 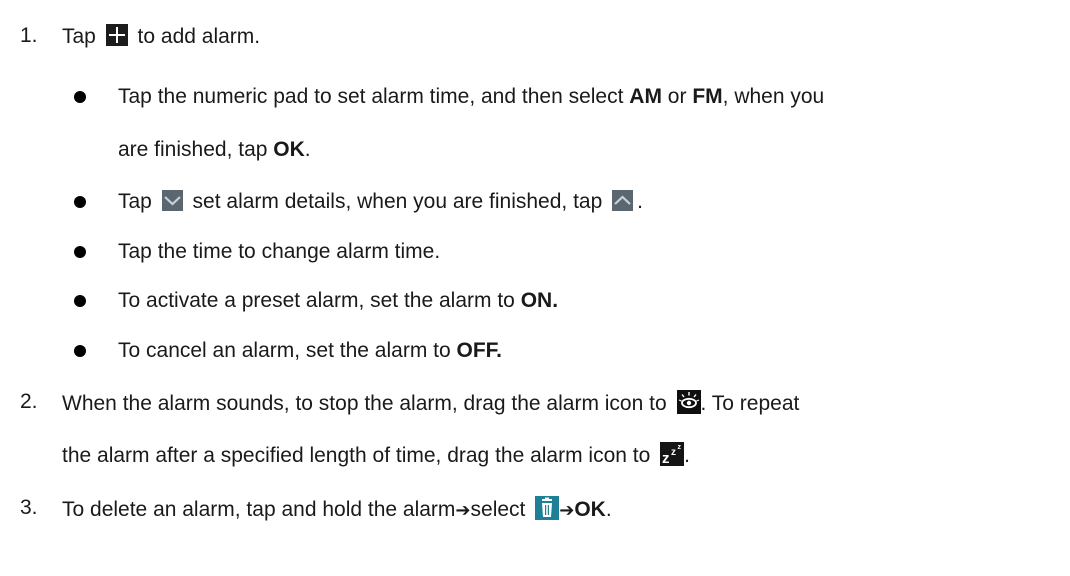 I want to click on step-2-period: ., so click(x=687, y=455).